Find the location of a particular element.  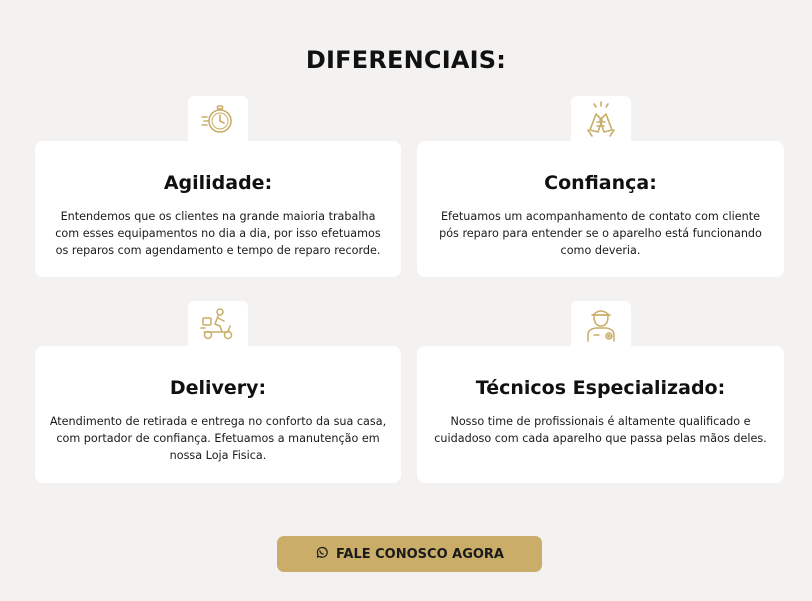

stopwatch-icon is located at coordinates (218, 121).